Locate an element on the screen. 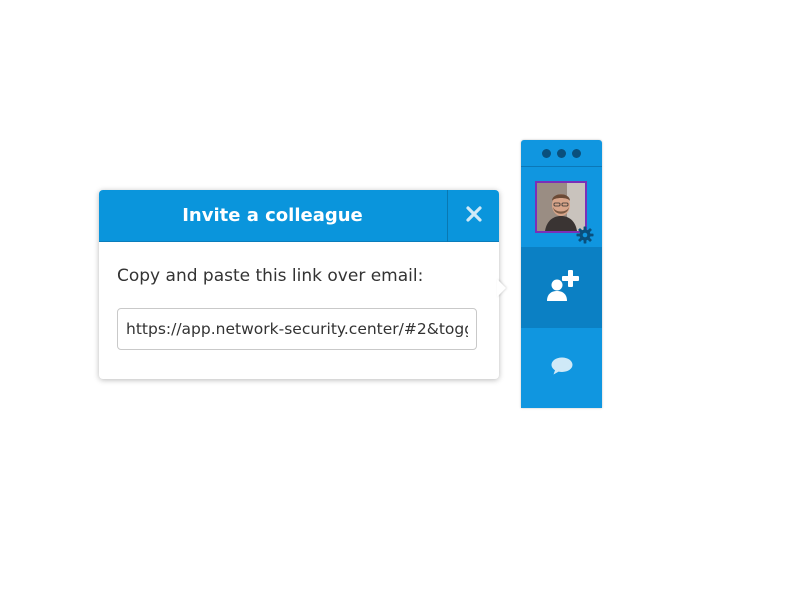 The height and width of the screenshot is (600, 800). chat-bubble-icon is located at coordinates (562, 368).